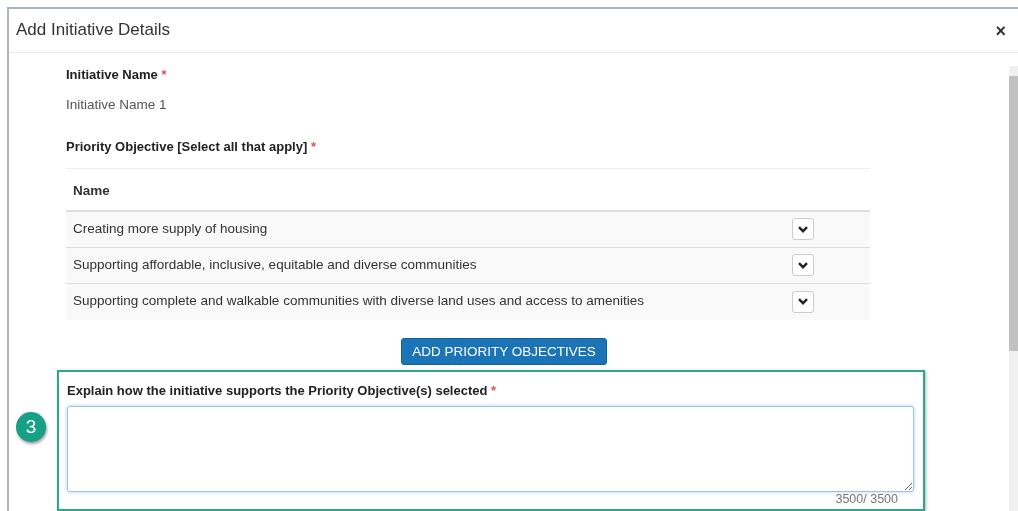  Describe the element at coordinates (191, 146) in the screenshot. I see `field-label: Priority Objective [Select all that apply] *` at that location.